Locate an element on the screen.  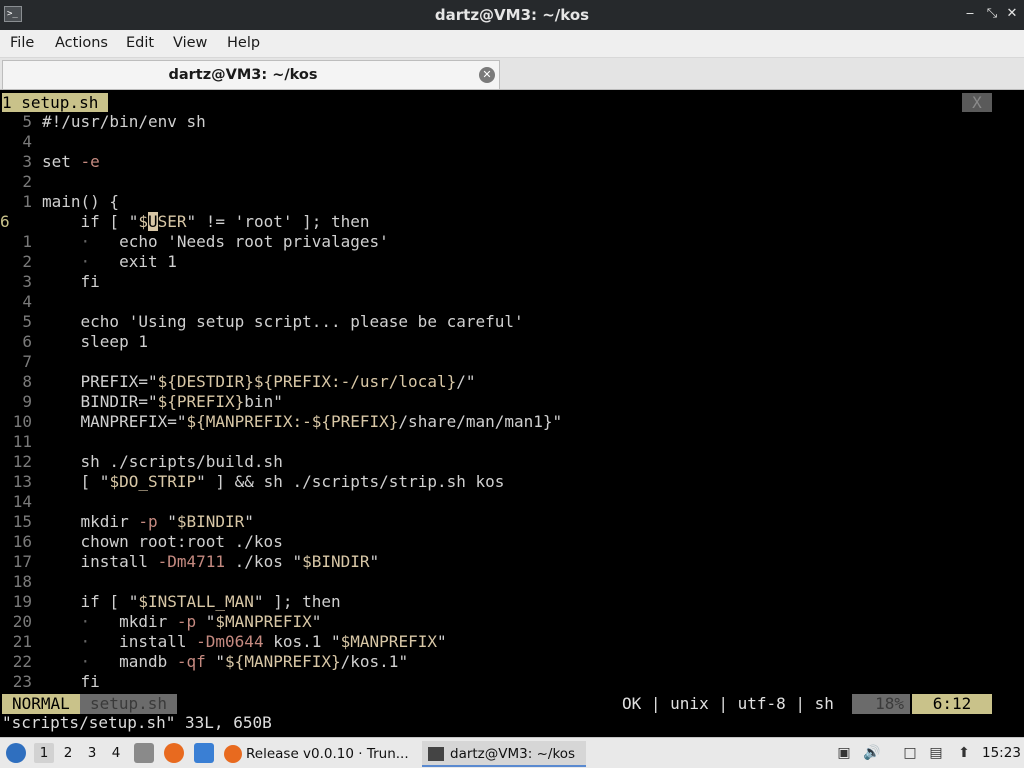
close-tab-icon: ✕ is located at coordinates (487, 75).